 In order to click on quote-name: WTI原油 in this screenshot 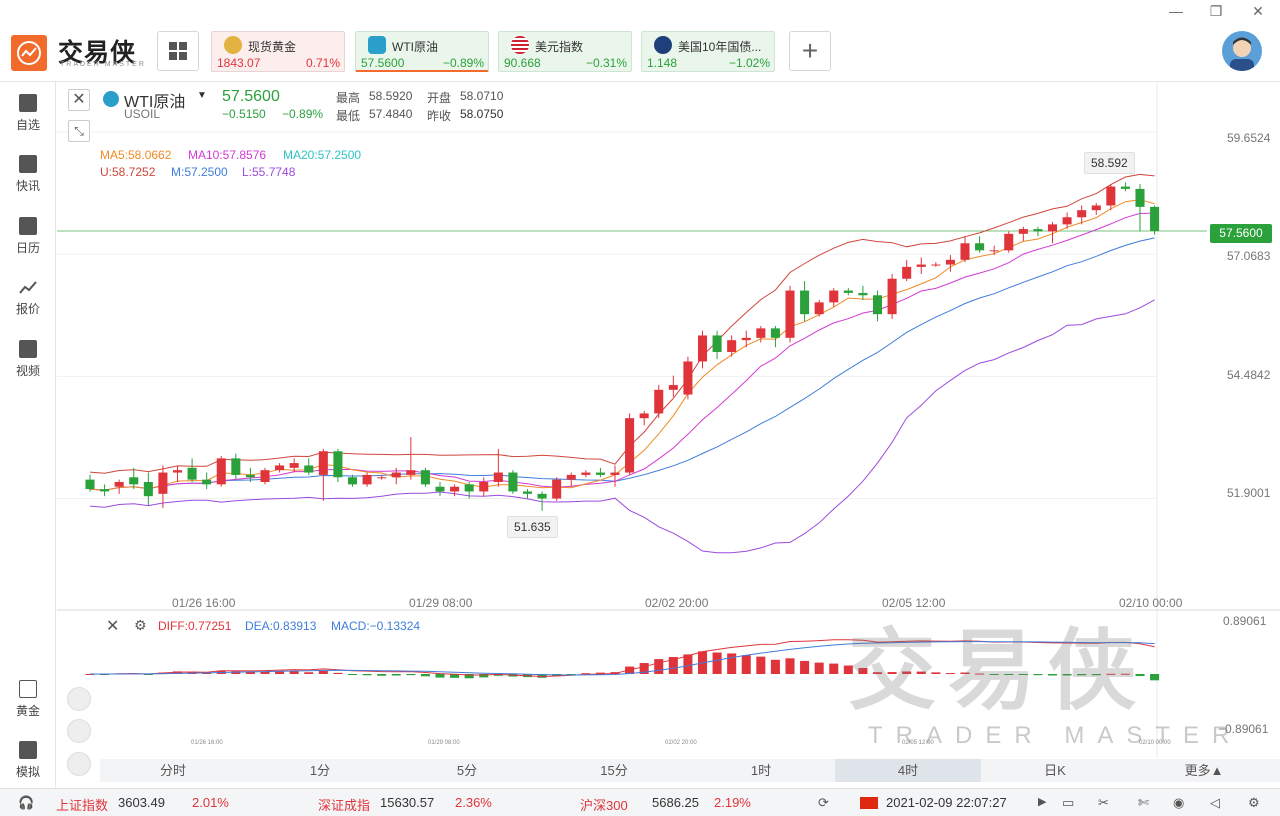, I will do `click(415, 47)`.